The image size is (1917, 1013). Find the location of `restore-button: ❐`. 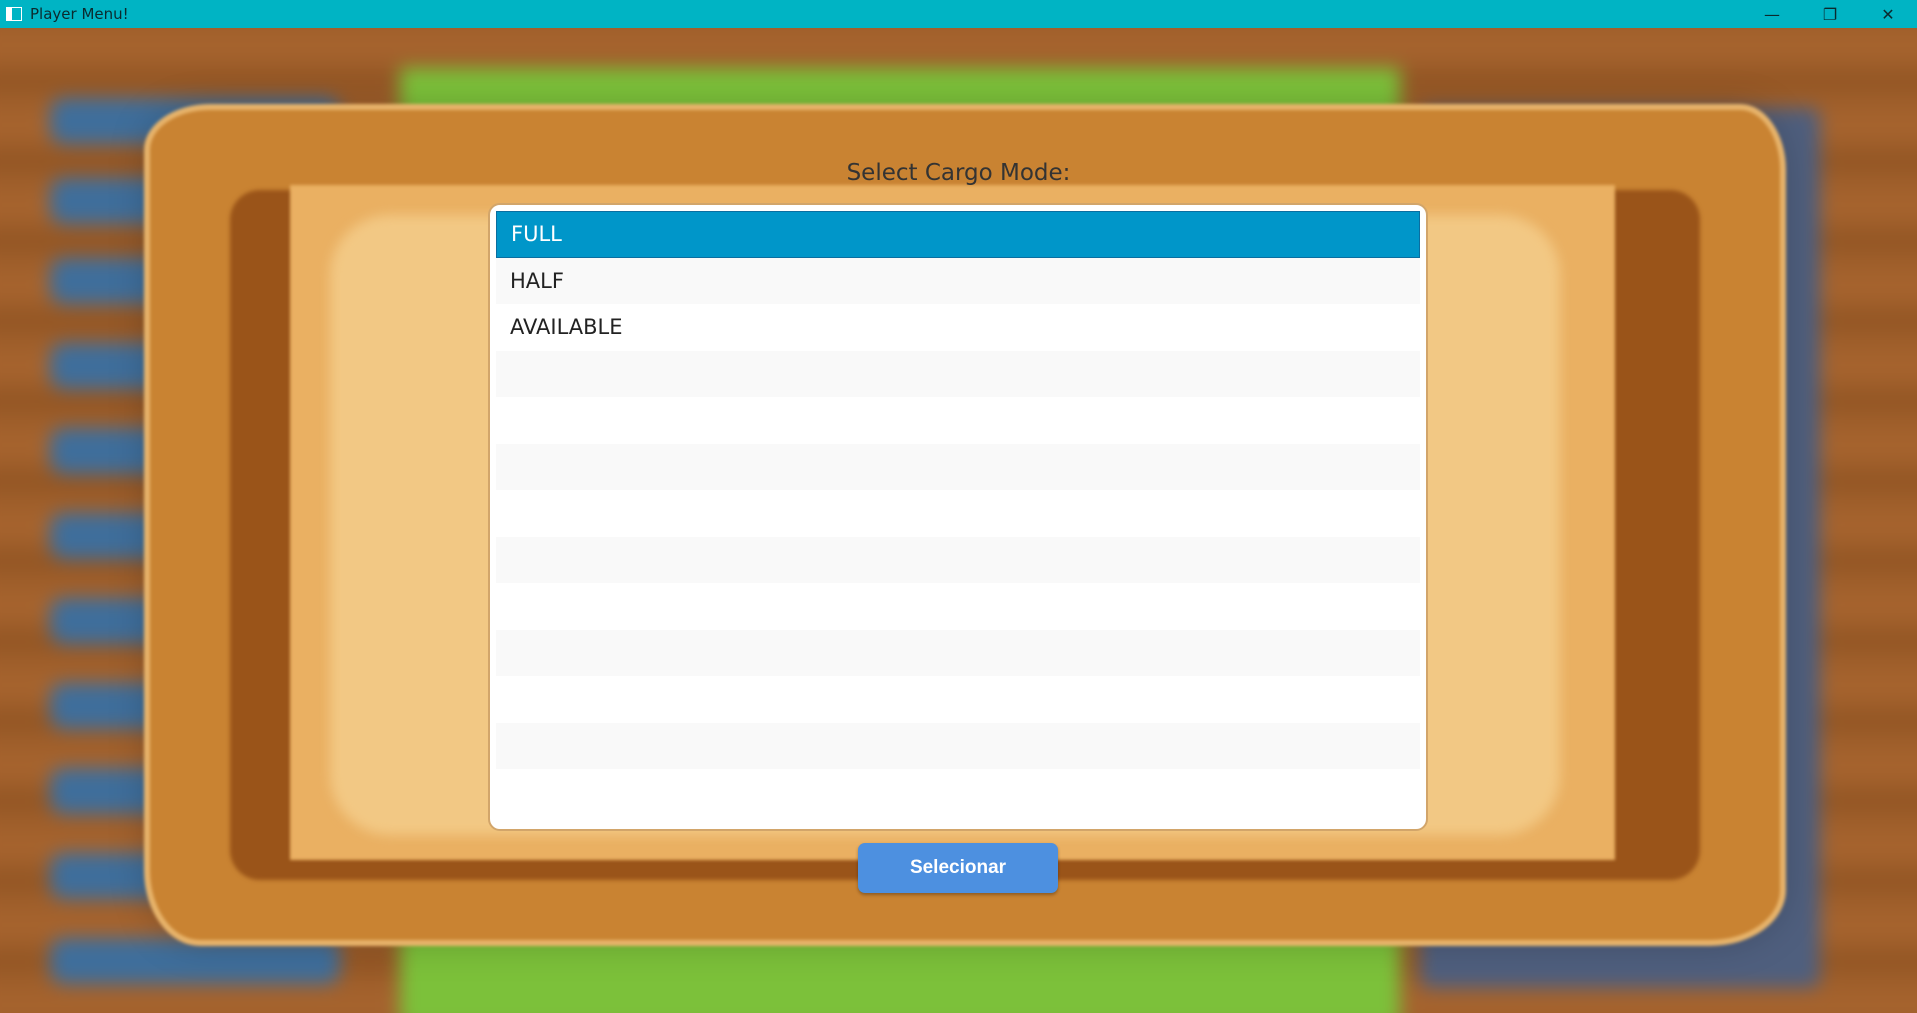

restore-button: ❐ is located at coordinates (1830, 14).